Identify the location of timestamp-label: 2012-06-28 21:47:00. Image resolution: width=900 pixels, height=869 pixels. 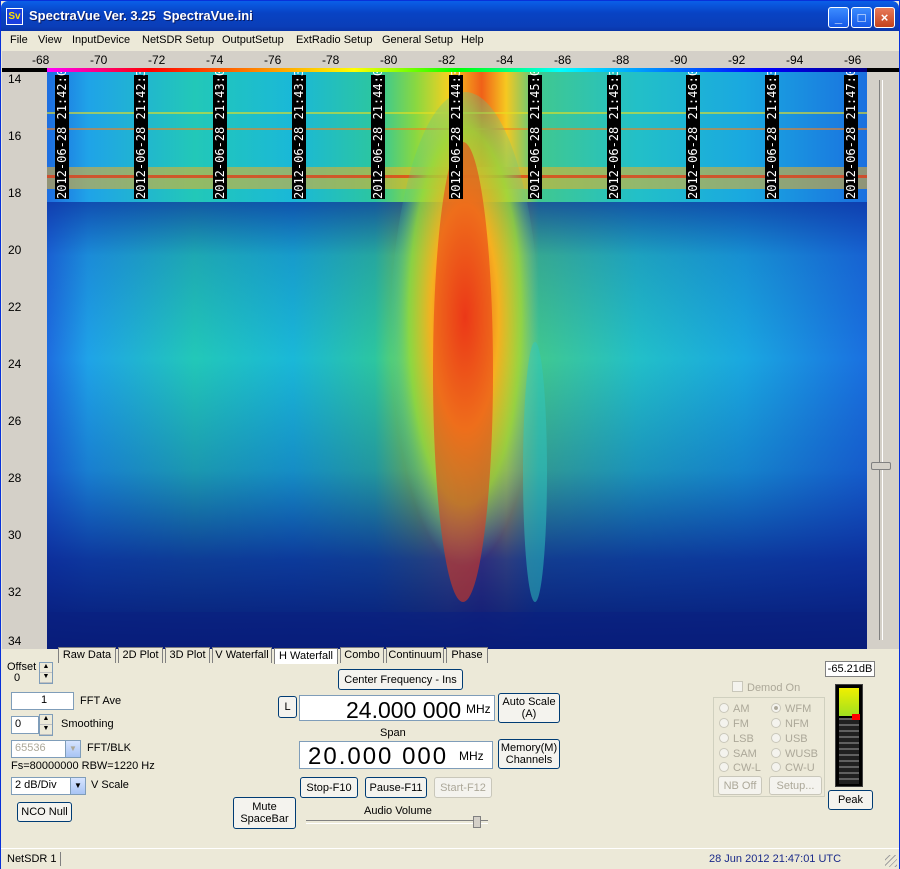
(851, 135).